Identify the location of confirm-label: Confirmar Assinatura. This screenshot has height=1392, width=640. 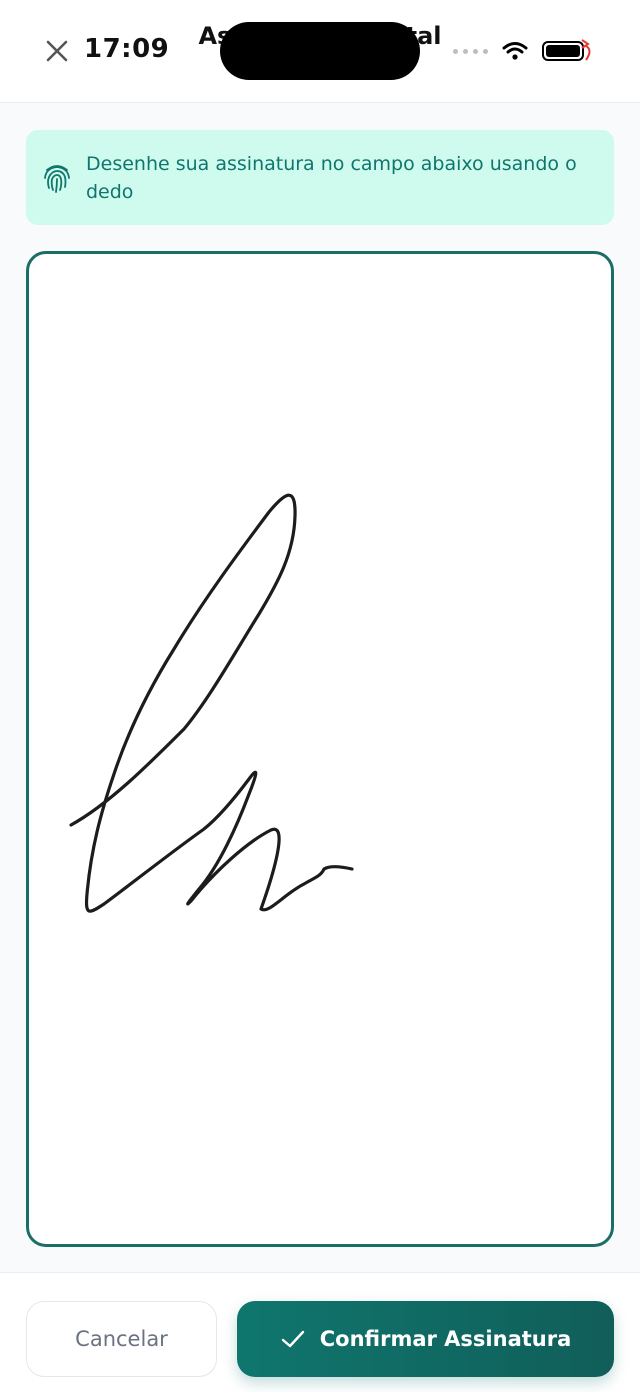
(445, 1339).